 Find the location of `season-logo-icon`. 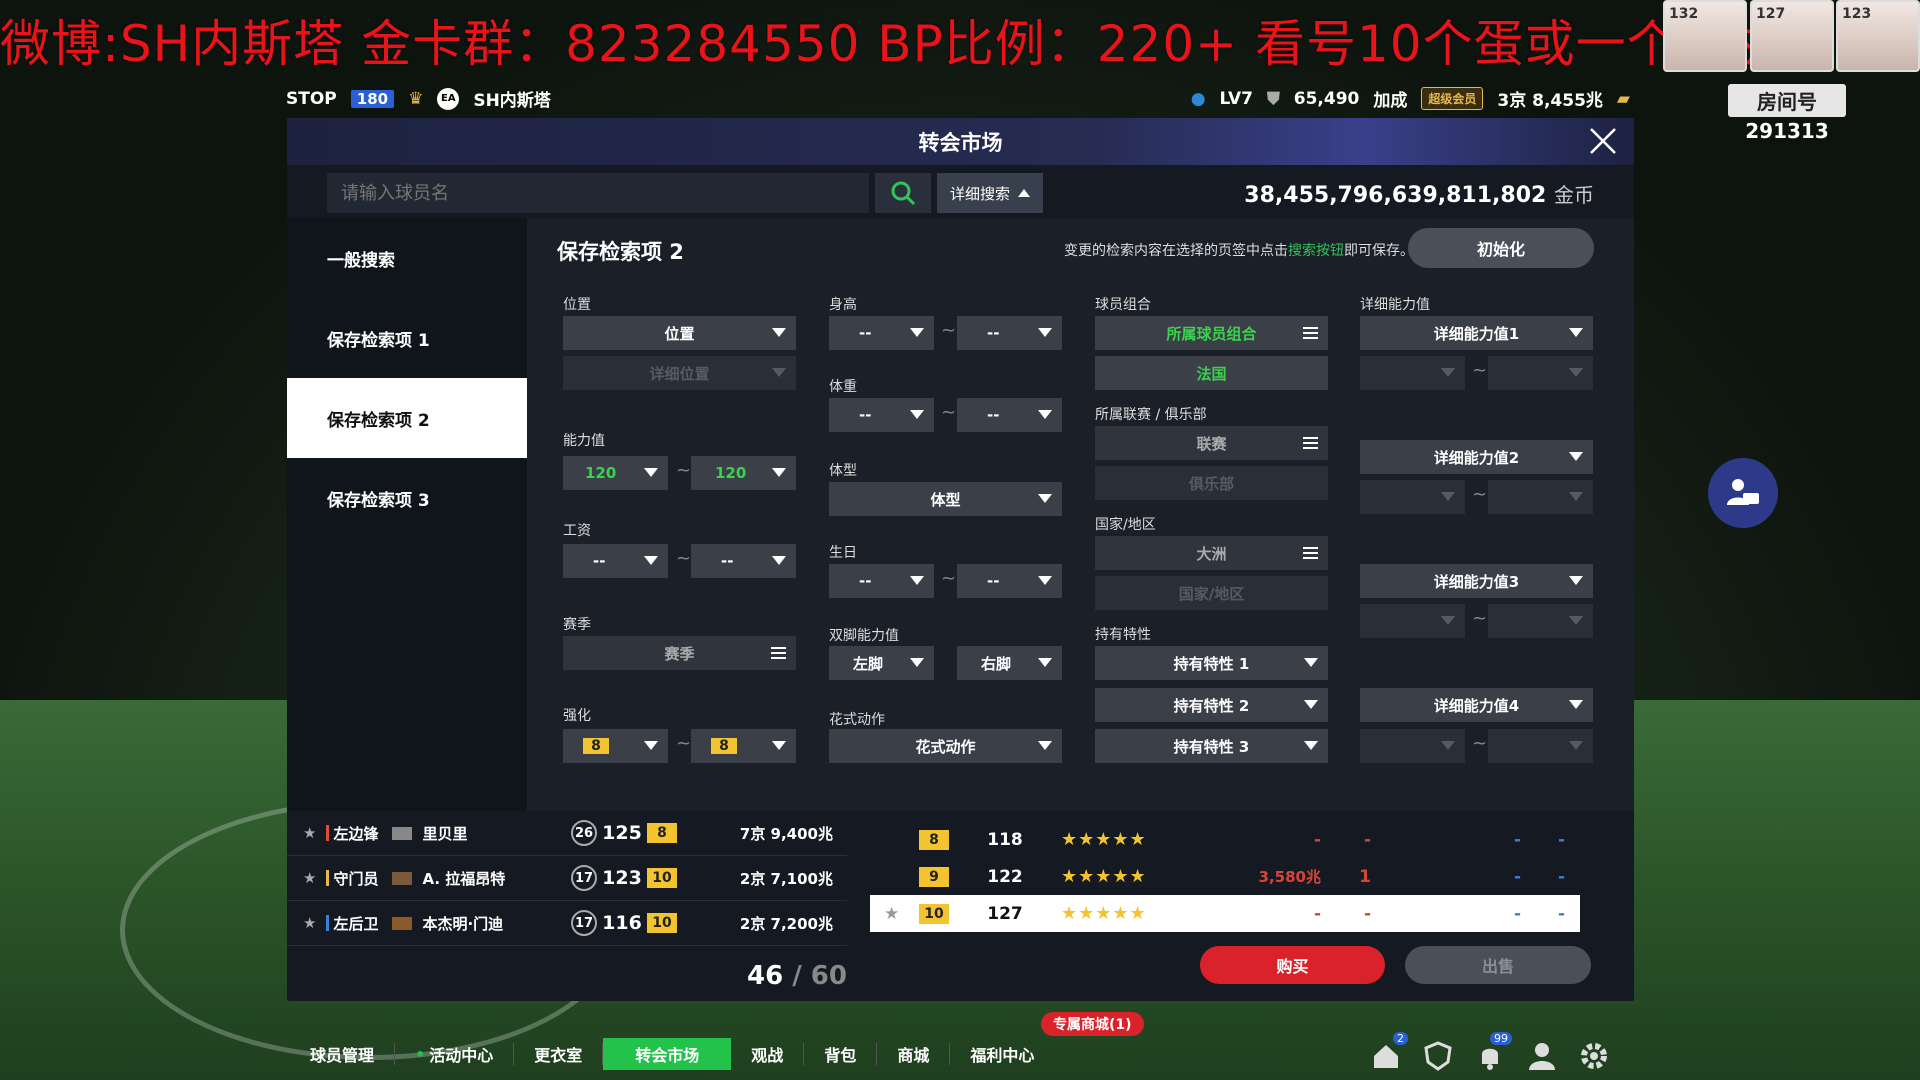

season-logo-icon is located at coordinates (402, 833).